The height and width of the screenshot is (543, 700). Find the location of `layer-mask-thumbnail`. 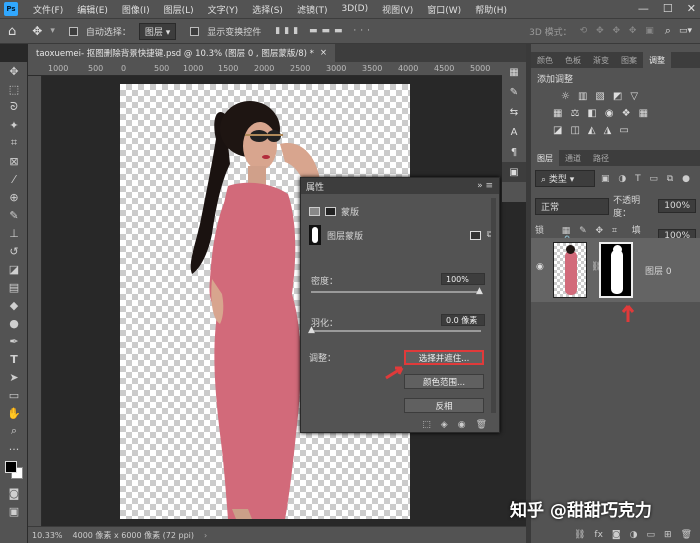

layer-mask-thumbnail is located at coordinates (616, 270).